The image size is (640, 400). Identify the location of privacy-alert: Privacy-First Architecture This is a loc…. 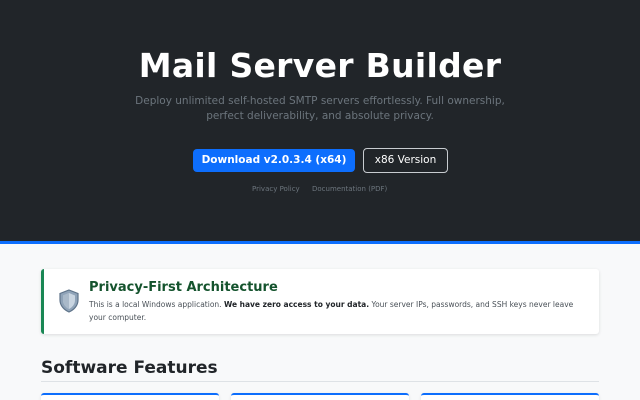
(320, 301).